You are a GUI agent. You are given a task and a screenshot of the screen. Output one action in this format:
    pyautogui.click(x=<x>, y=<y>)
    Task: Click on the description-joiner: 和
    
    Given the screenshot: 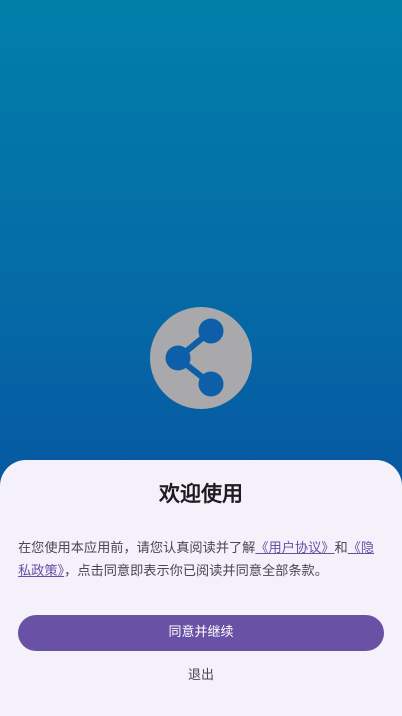 What is the action you would take?
    pyautogui.click(x=341, y=548)
    